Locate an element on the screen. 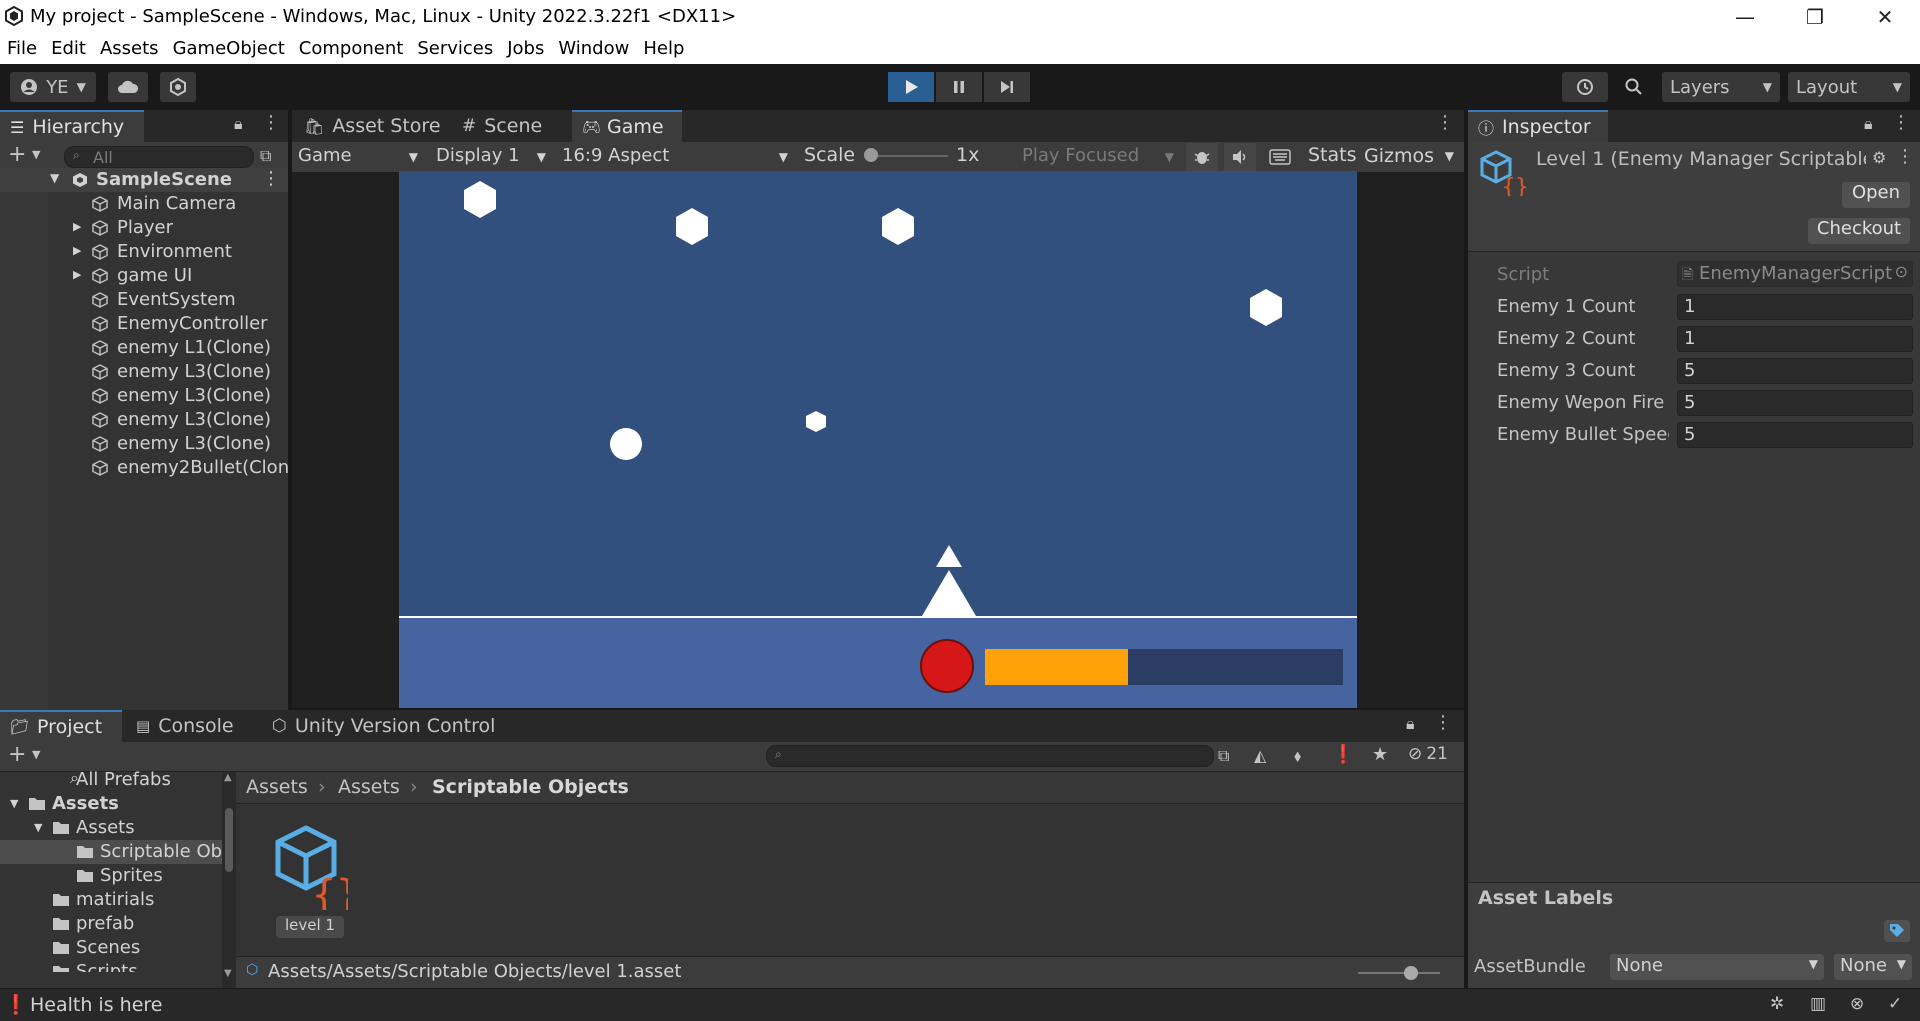 The image size is (1920, 1021). tab-hierarchy: ☰ Hierarchy is located at coordinates (72, 126).